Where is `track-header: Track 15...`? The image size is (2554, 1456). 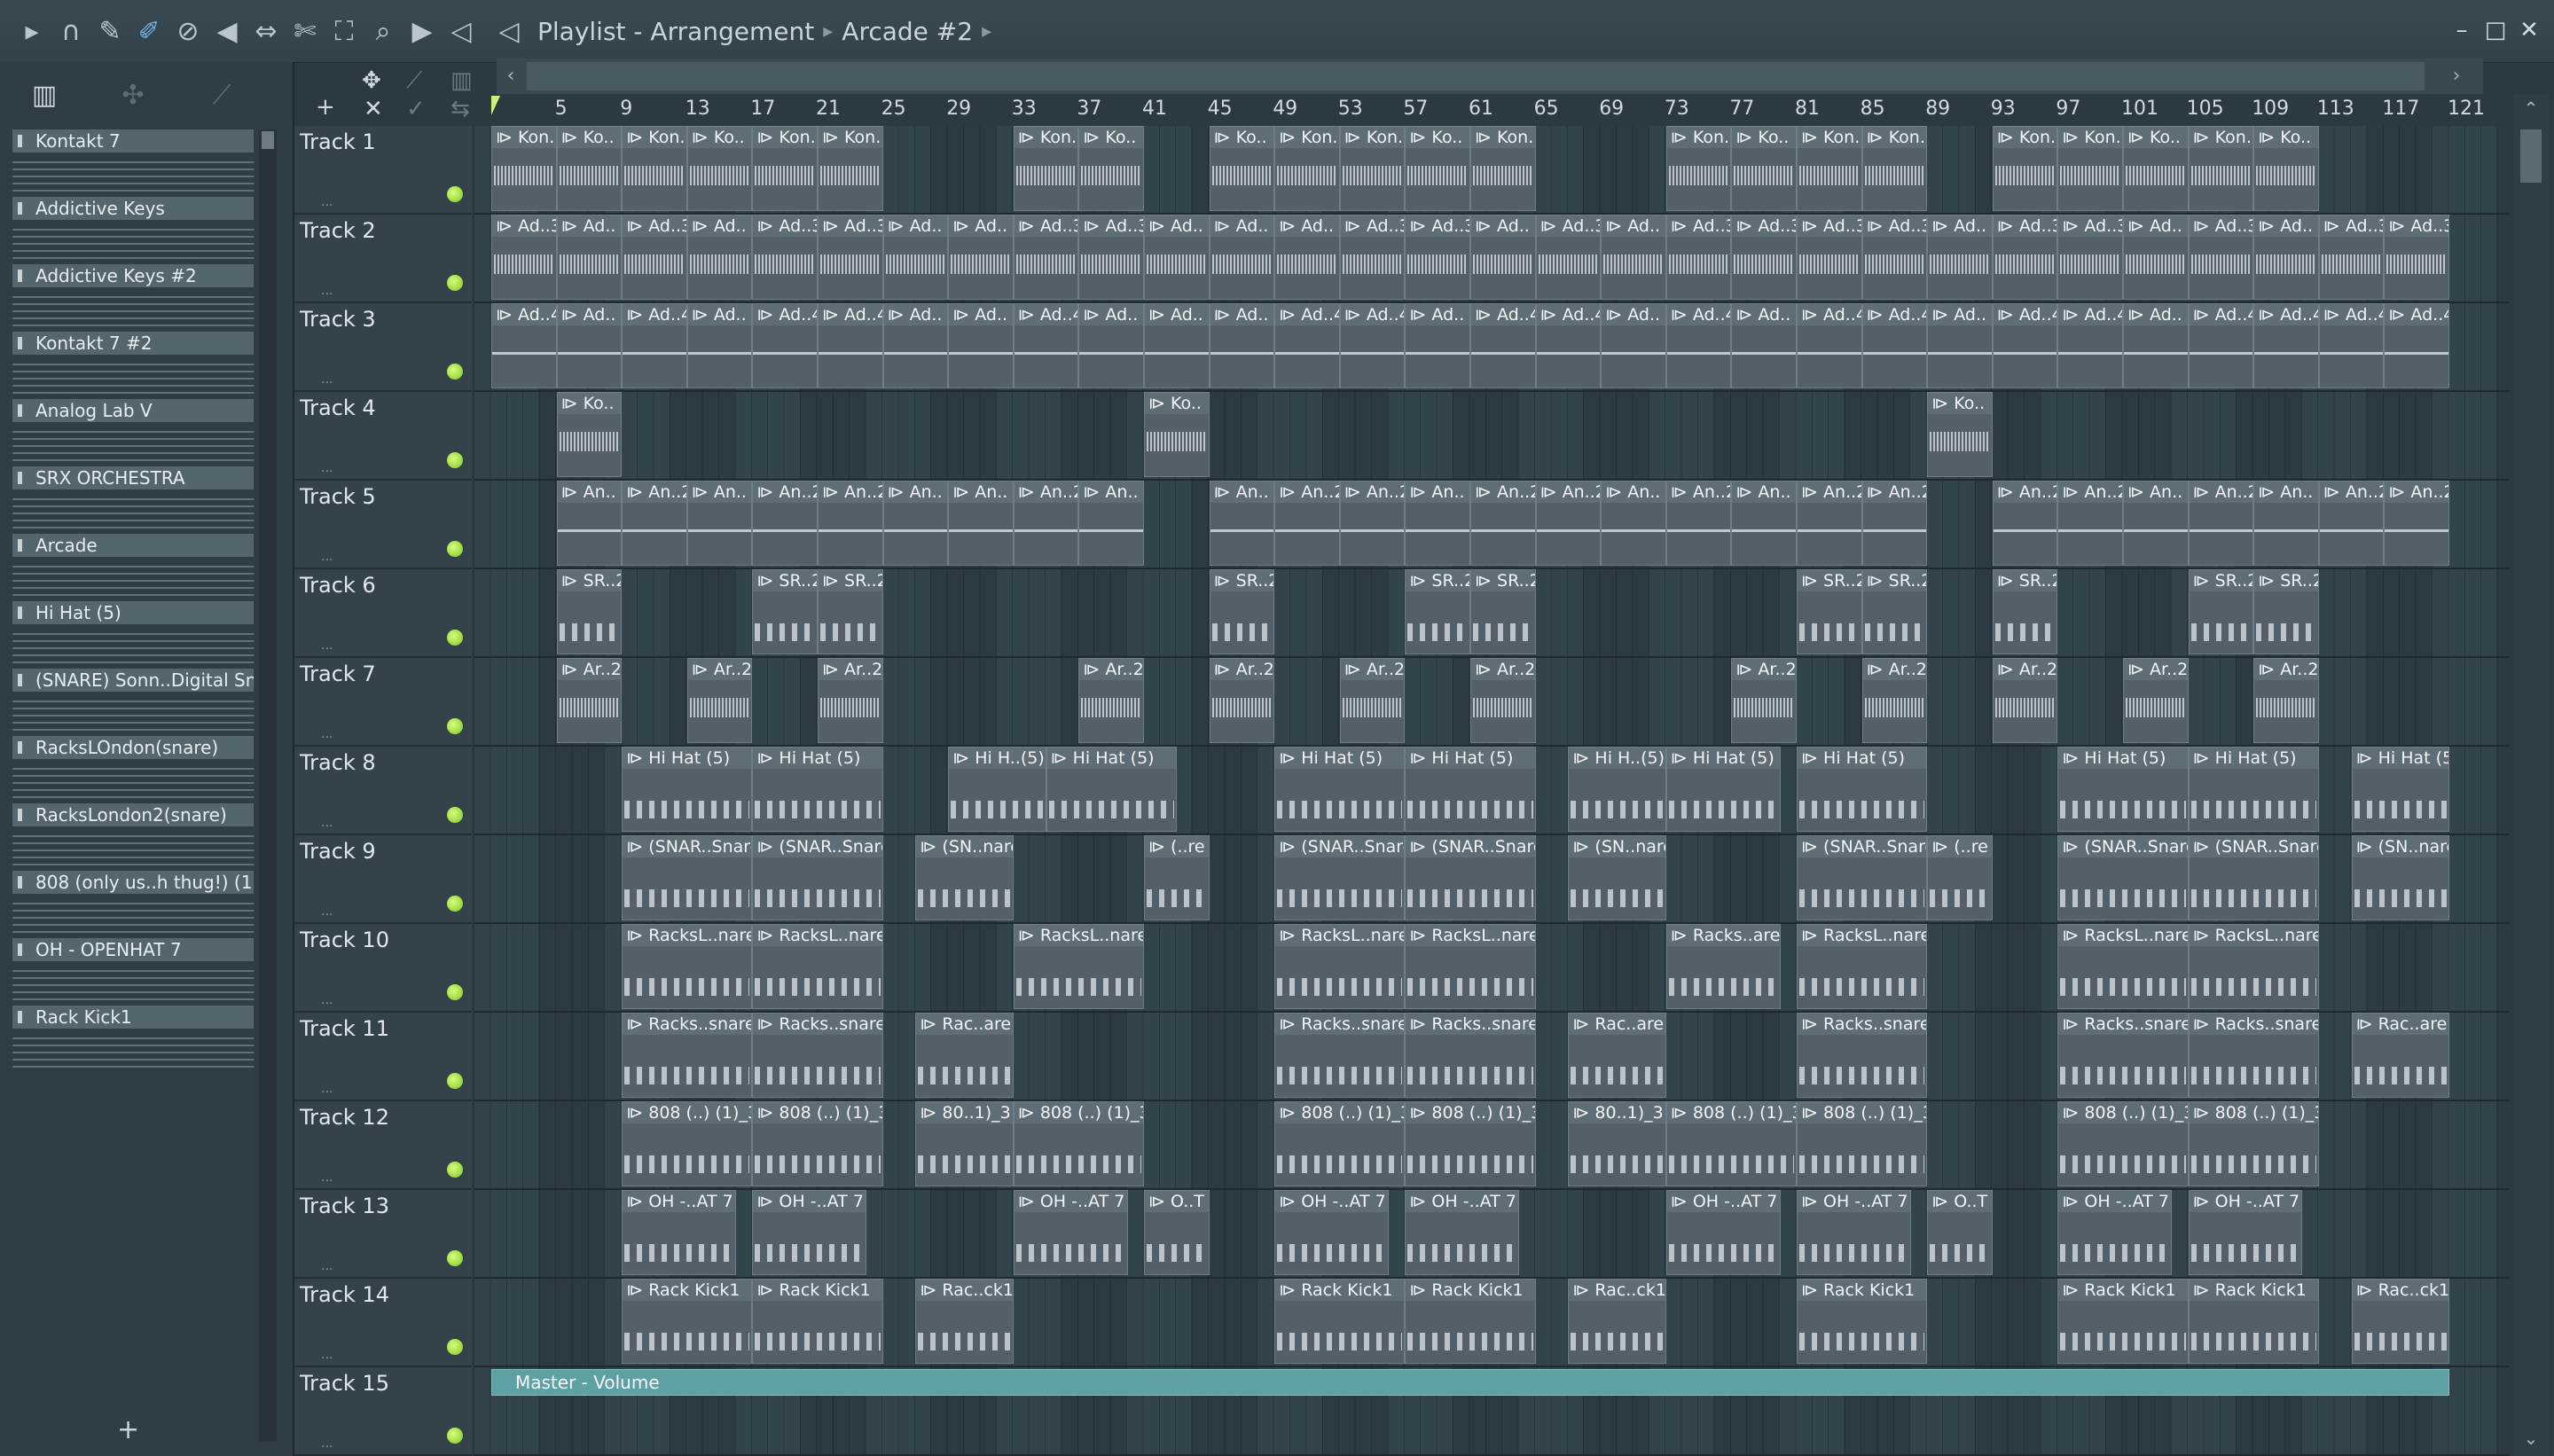 track-header: Track 15... is located at coordinates (383, 1411).